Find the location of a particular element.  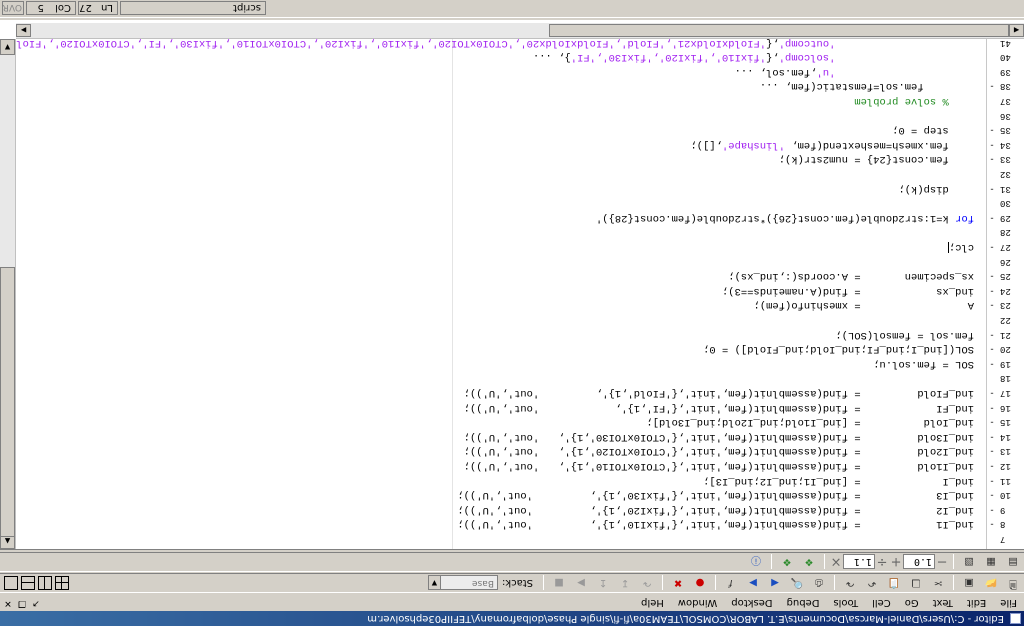

function-icon: f is located at coordinates (731, 583).